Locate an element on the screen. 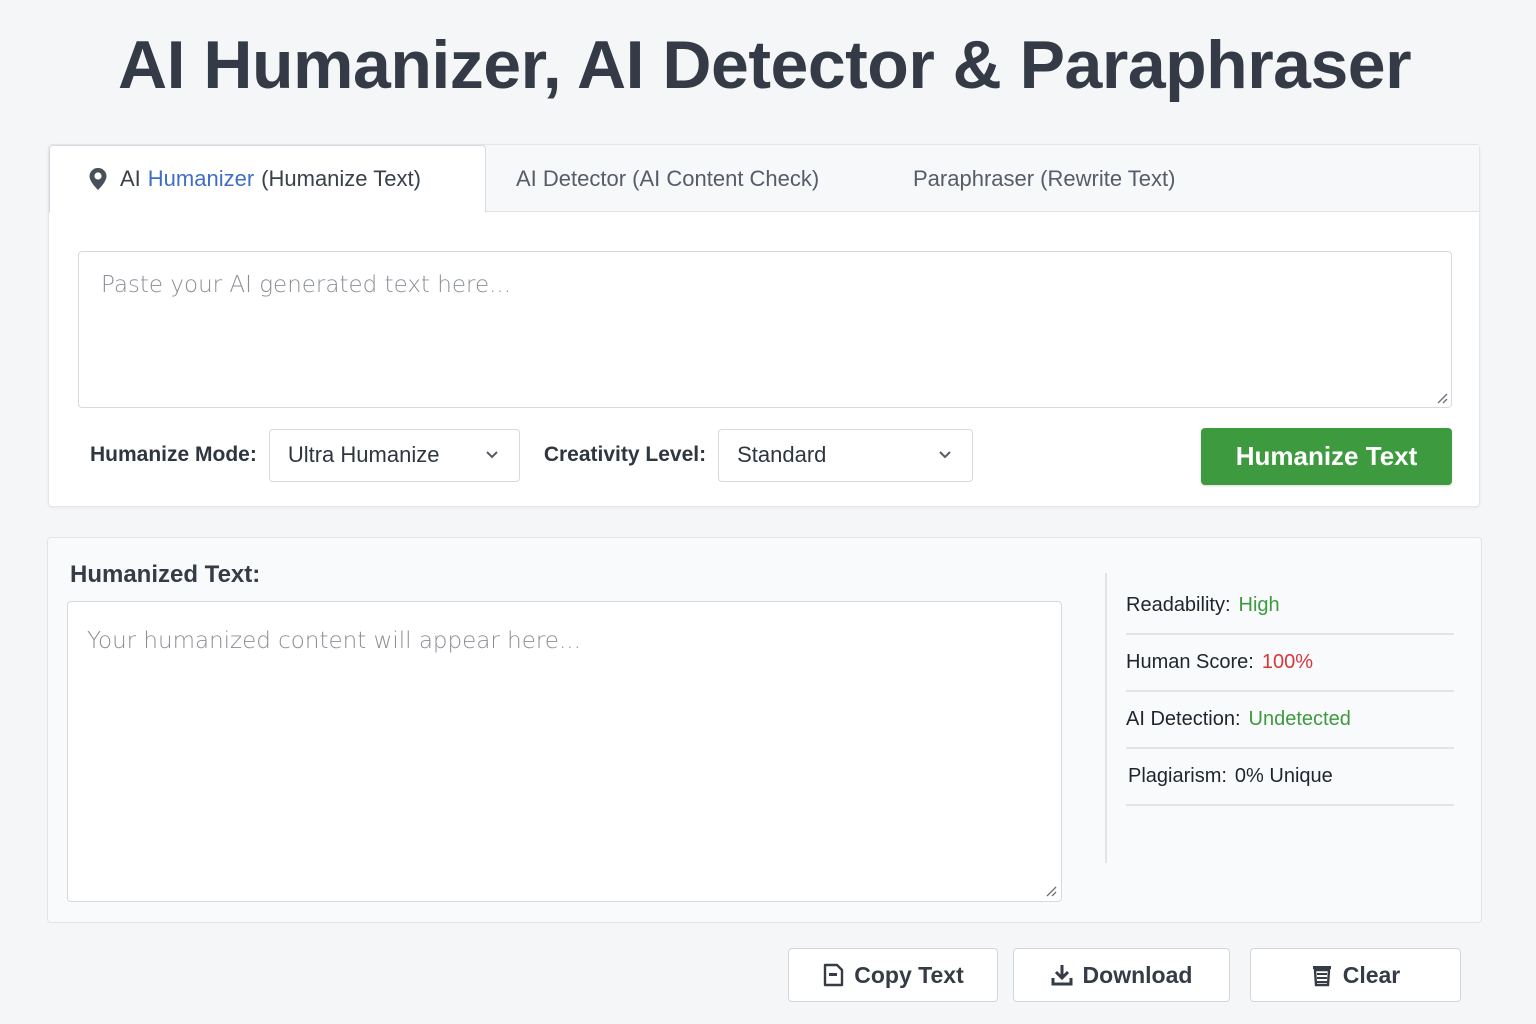 Image resolution: width=1536 pixels, height=1024 pixels. stat-label: Readability: is located at coordinates (1178, 605).